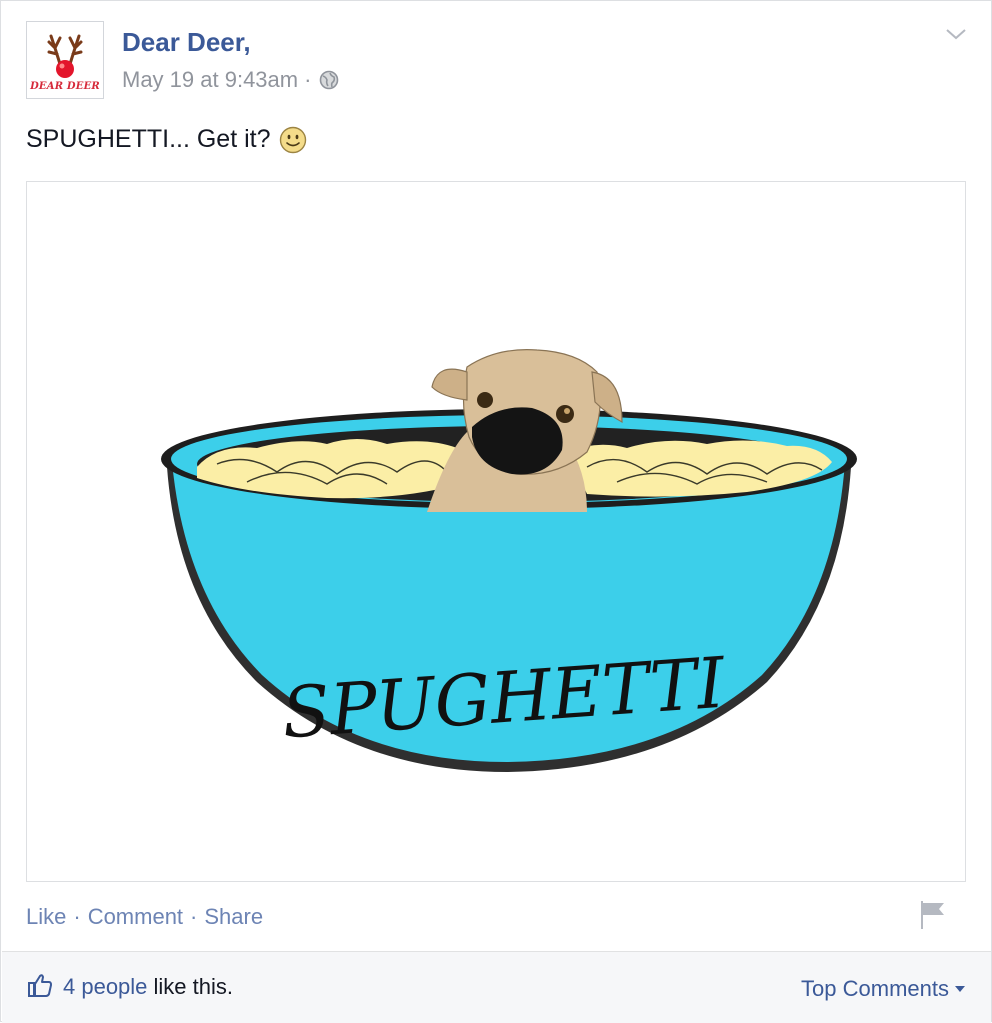  What do you see at coordinates (233, 917) in the screenshot?
I see `share-link: Share` at bounding box center [233, 917].